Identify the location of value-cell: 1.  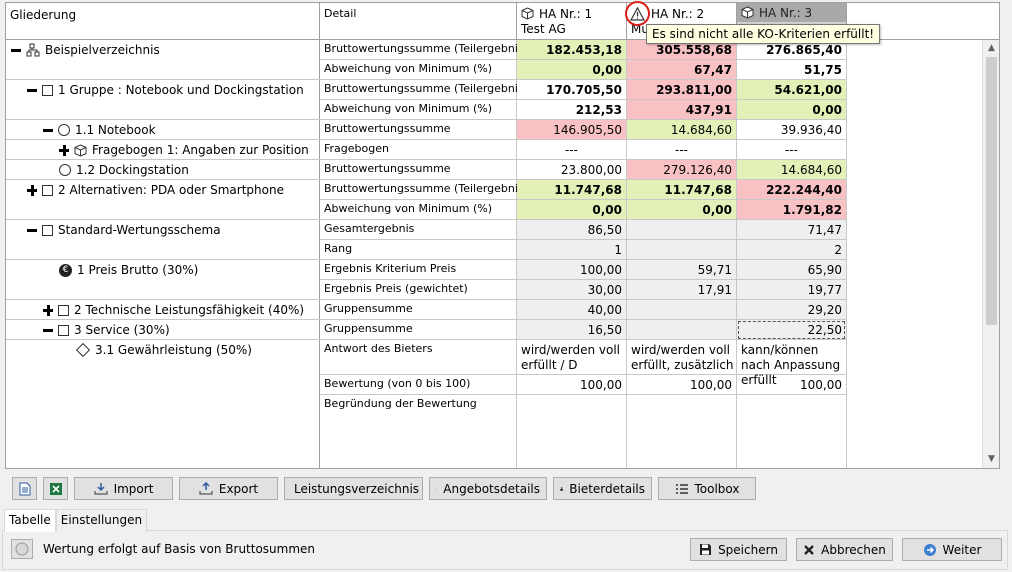
(571, 250).